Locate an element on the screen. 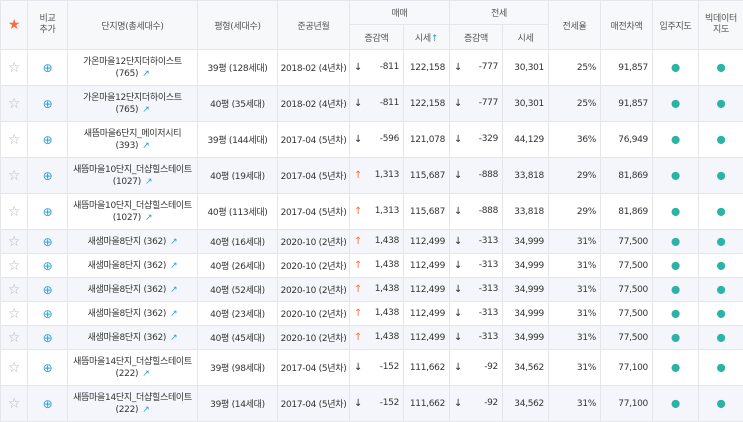 This screenshot has height=422, width=743. gap-header: 매전차액 is located at coordinates (627, 25).